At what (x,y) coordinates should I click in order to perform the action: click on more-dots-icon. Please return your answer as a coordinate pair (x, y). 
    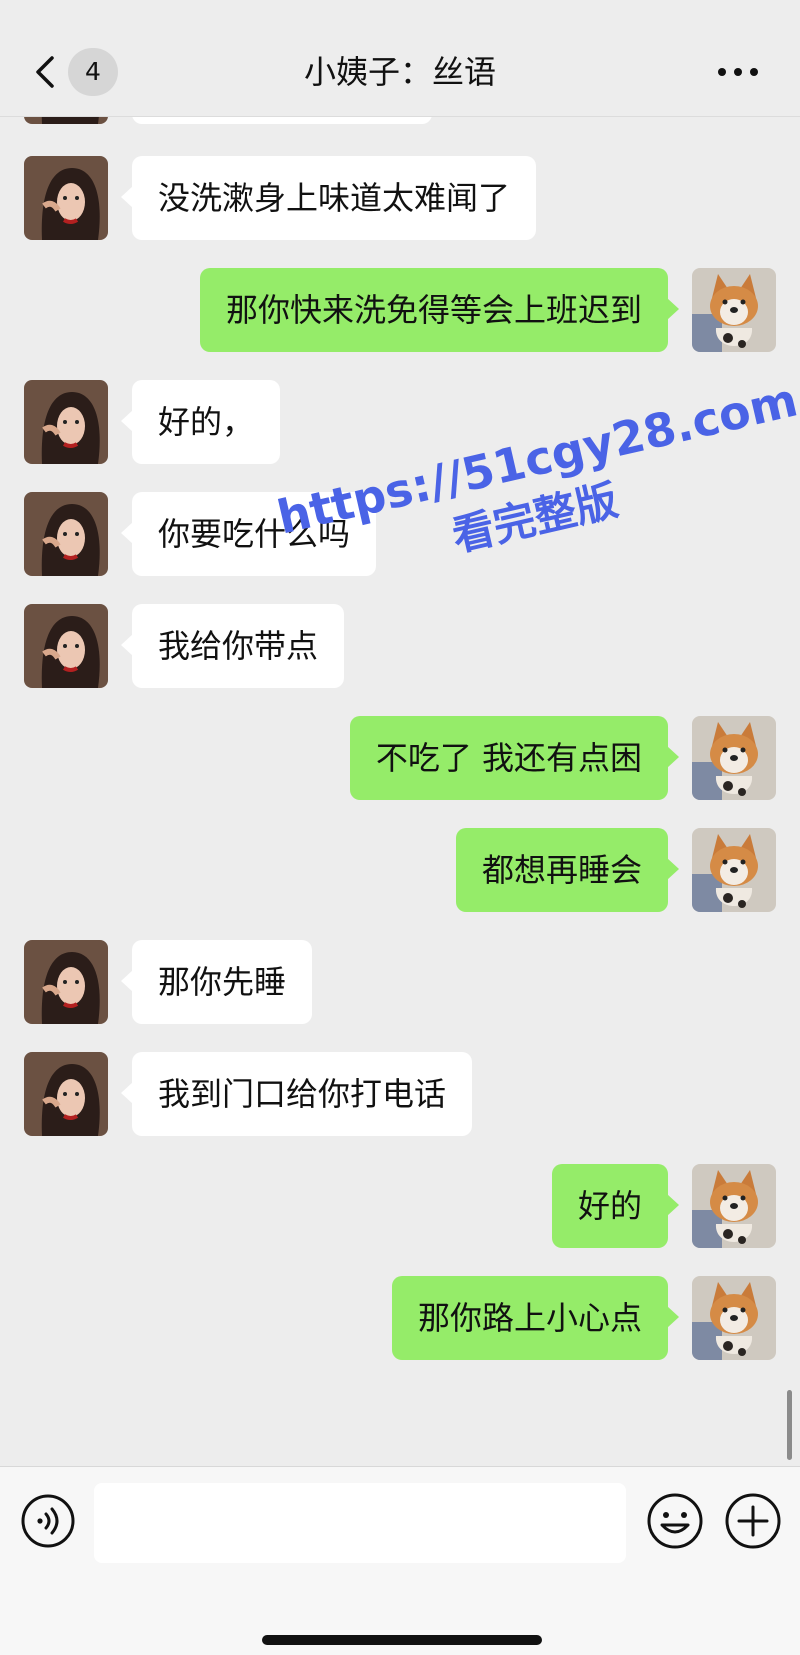
    Looking at the image, I should click on (738, 72).